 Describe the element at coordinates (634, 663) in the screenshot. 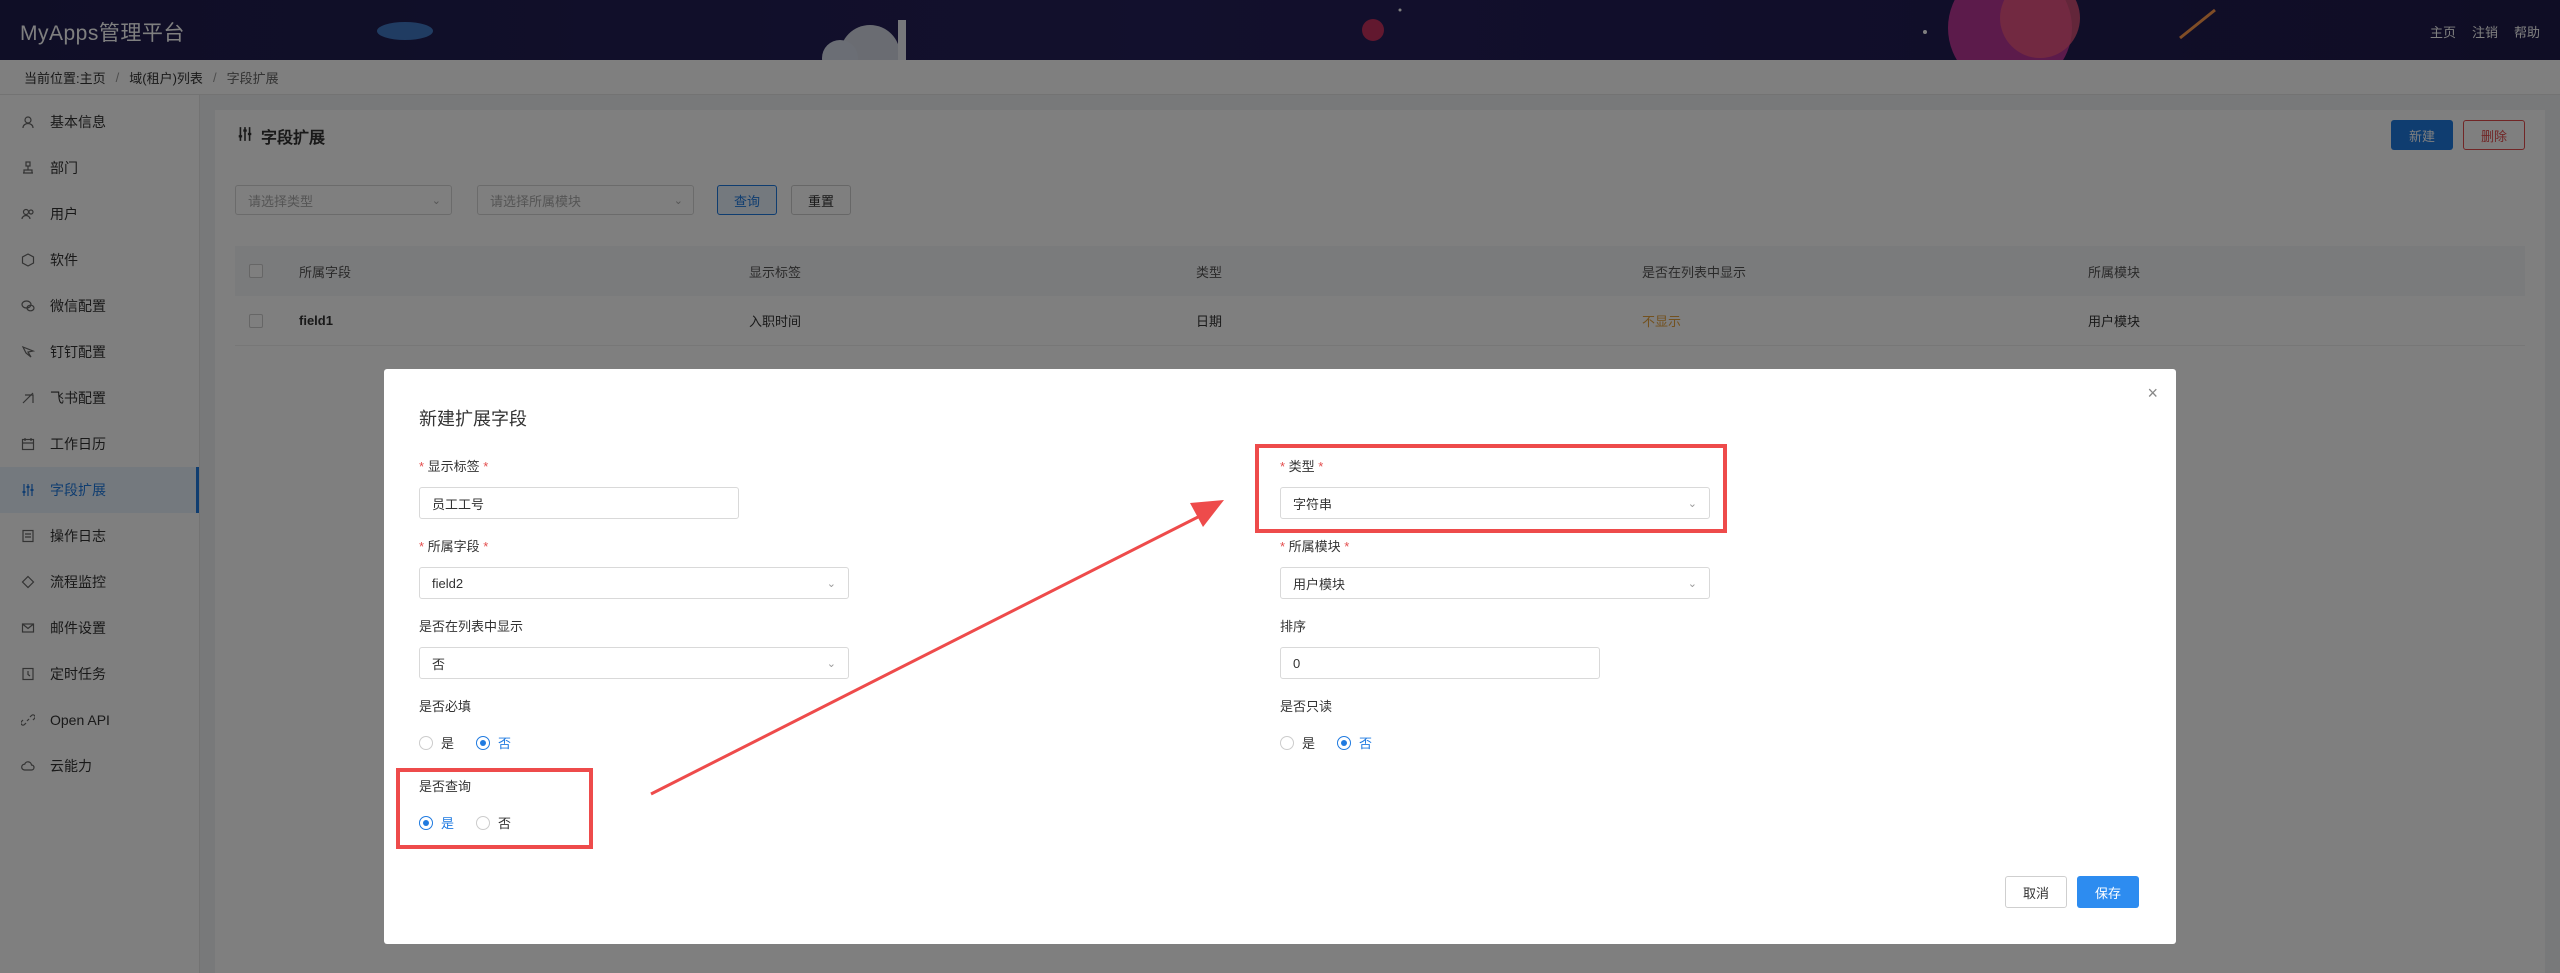

I see `show-in-list-select: 否 ⌄` at that location.